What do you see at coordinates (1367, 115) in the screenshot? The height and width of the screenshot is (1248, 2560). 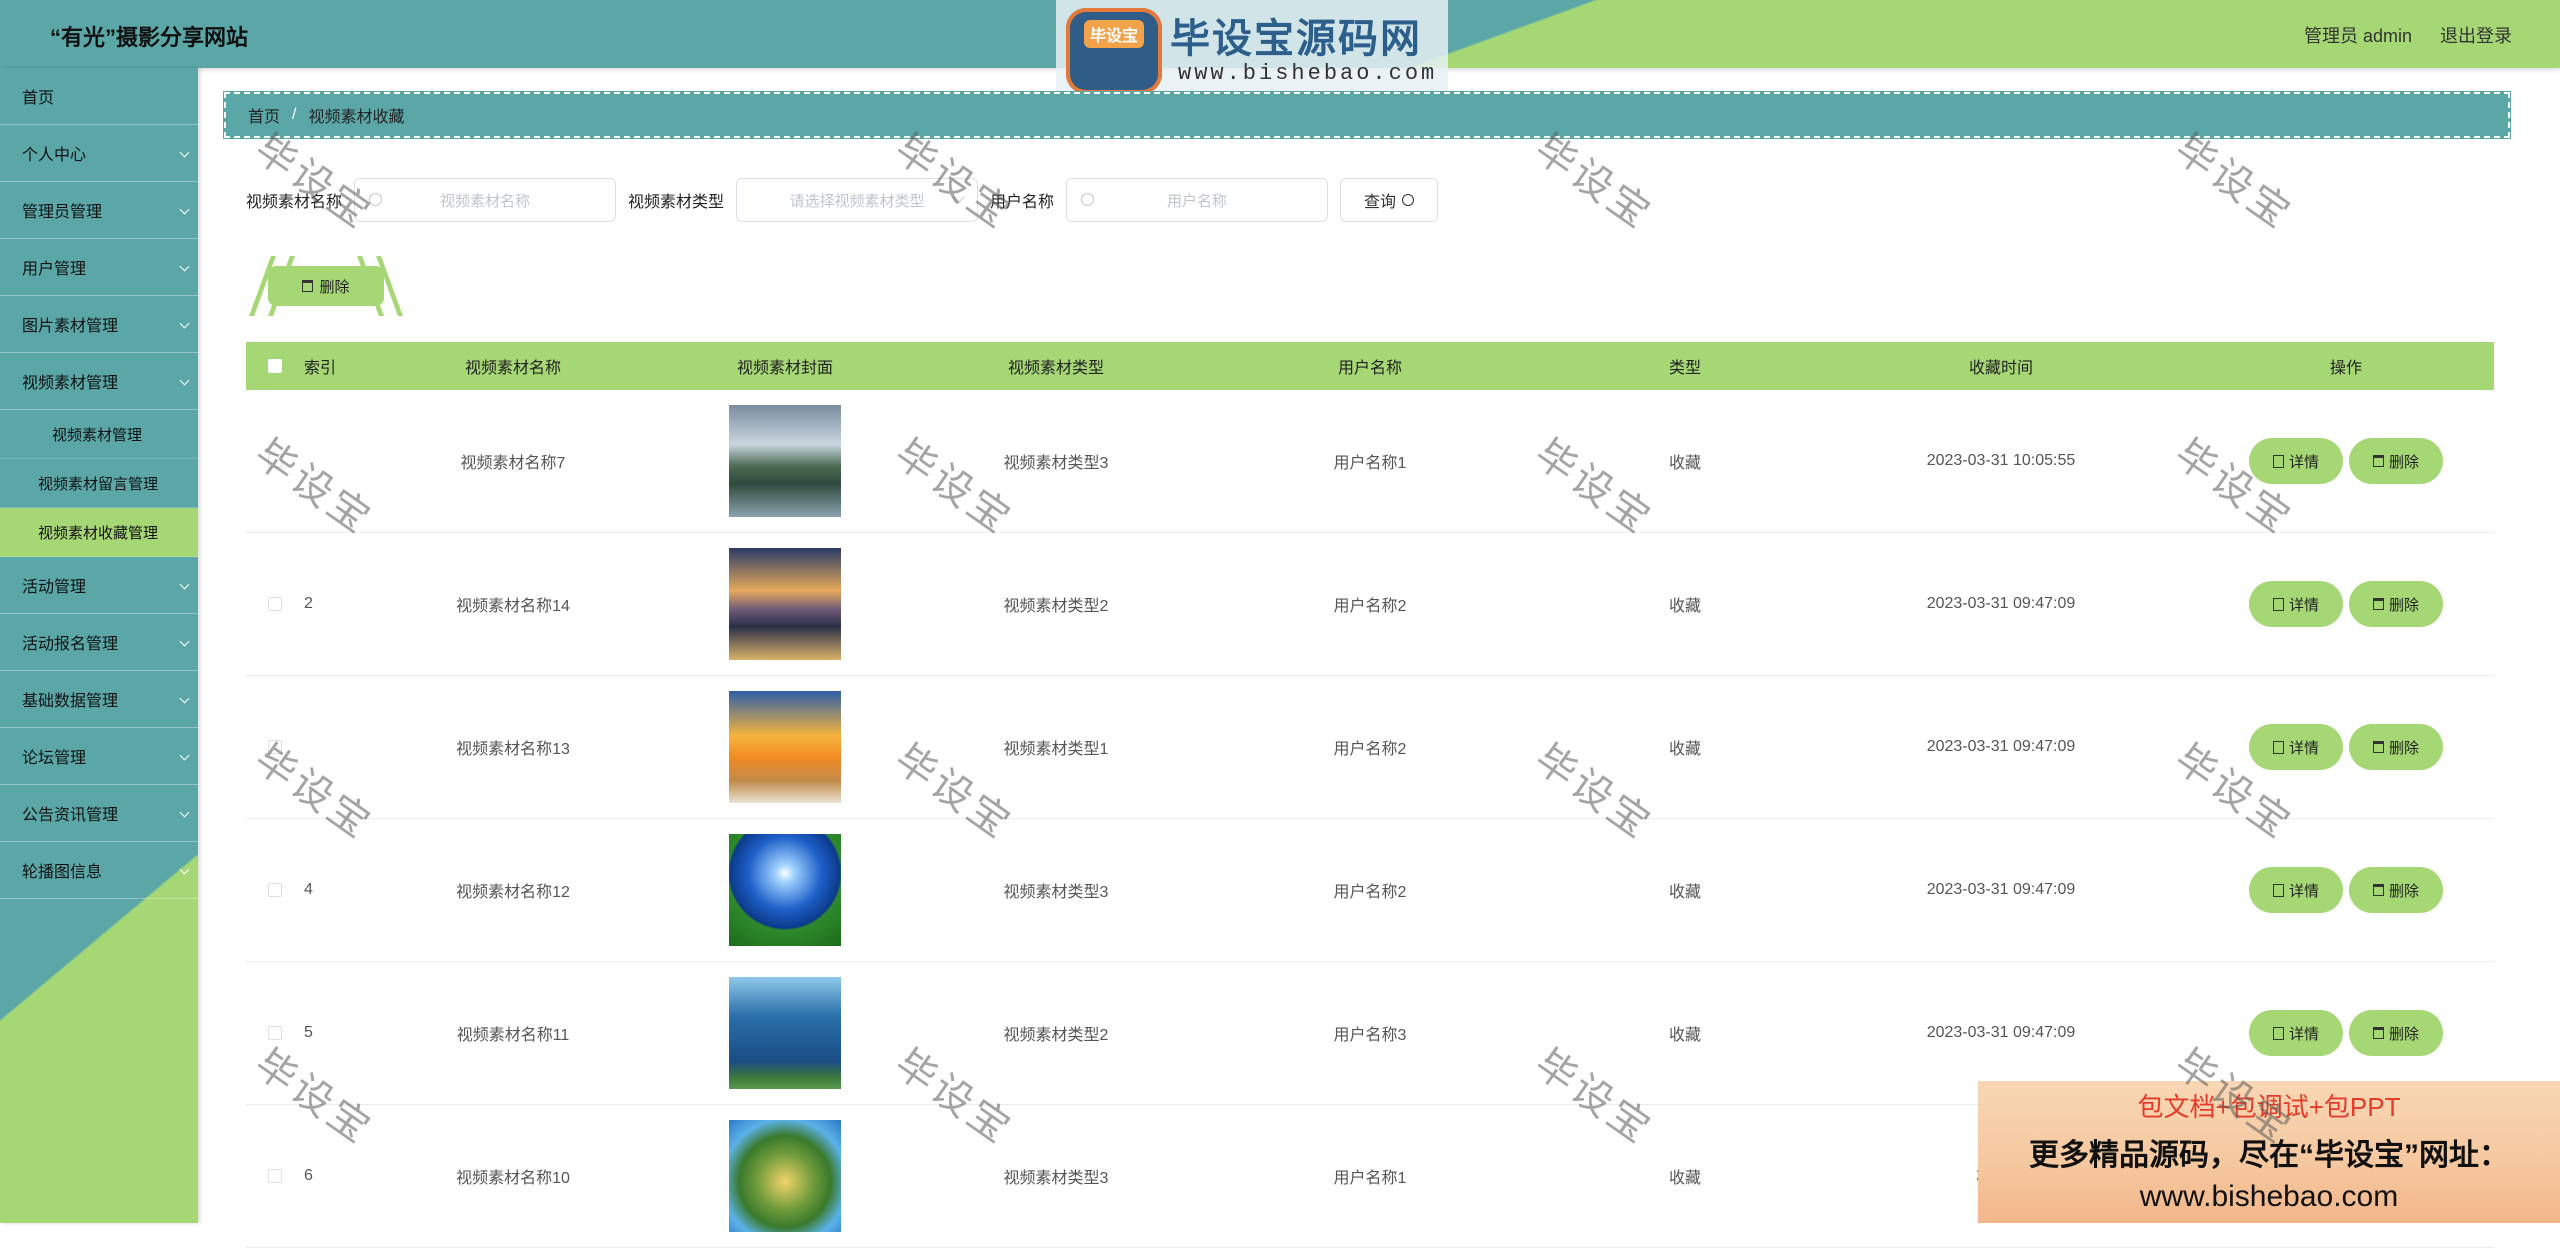 I see `breadcrumb: 首页 / 视频素材收藏` at bounding box center [1367, 115].